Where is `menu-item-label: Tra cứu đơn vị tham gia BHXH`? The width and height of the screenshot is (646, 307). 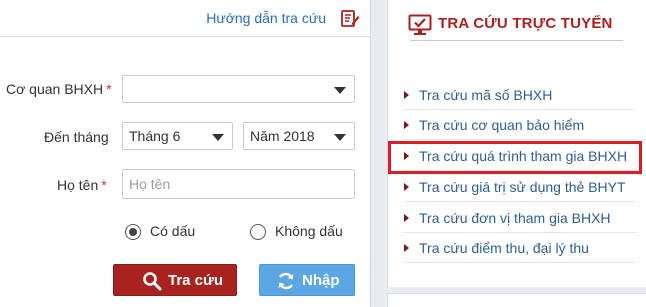
menu-item-label: Tra cứu đơn vị tham gia BHXH is located at coordinates (515, 218).